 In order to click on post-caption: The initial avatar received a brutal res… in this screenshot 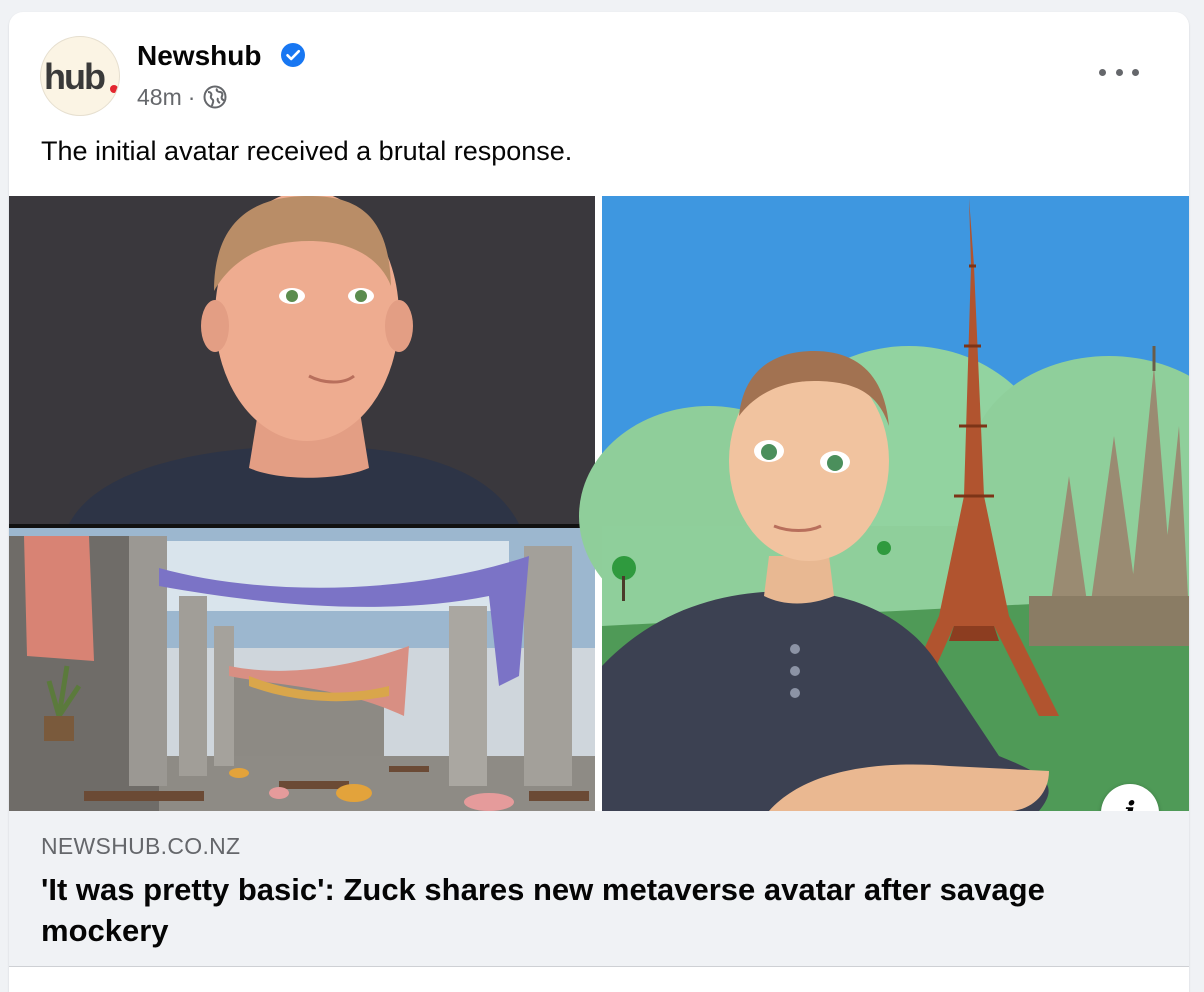, I will do `click(307, 151)`.